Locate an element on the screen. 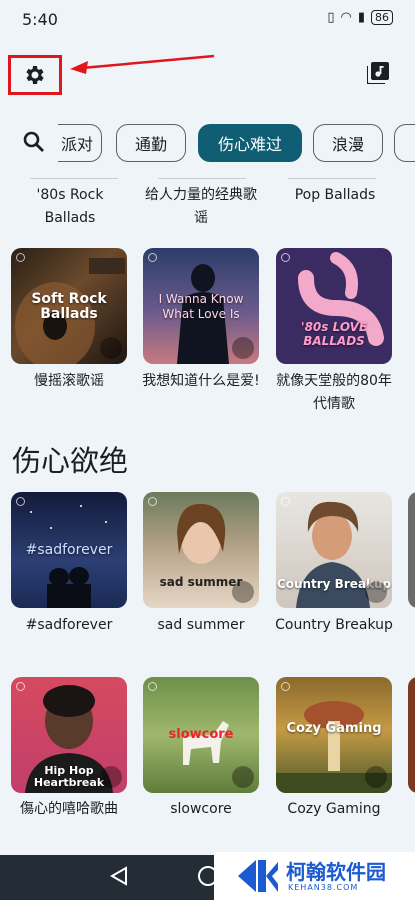  signal-icon: ▮ is located at coordinates (361, 17).